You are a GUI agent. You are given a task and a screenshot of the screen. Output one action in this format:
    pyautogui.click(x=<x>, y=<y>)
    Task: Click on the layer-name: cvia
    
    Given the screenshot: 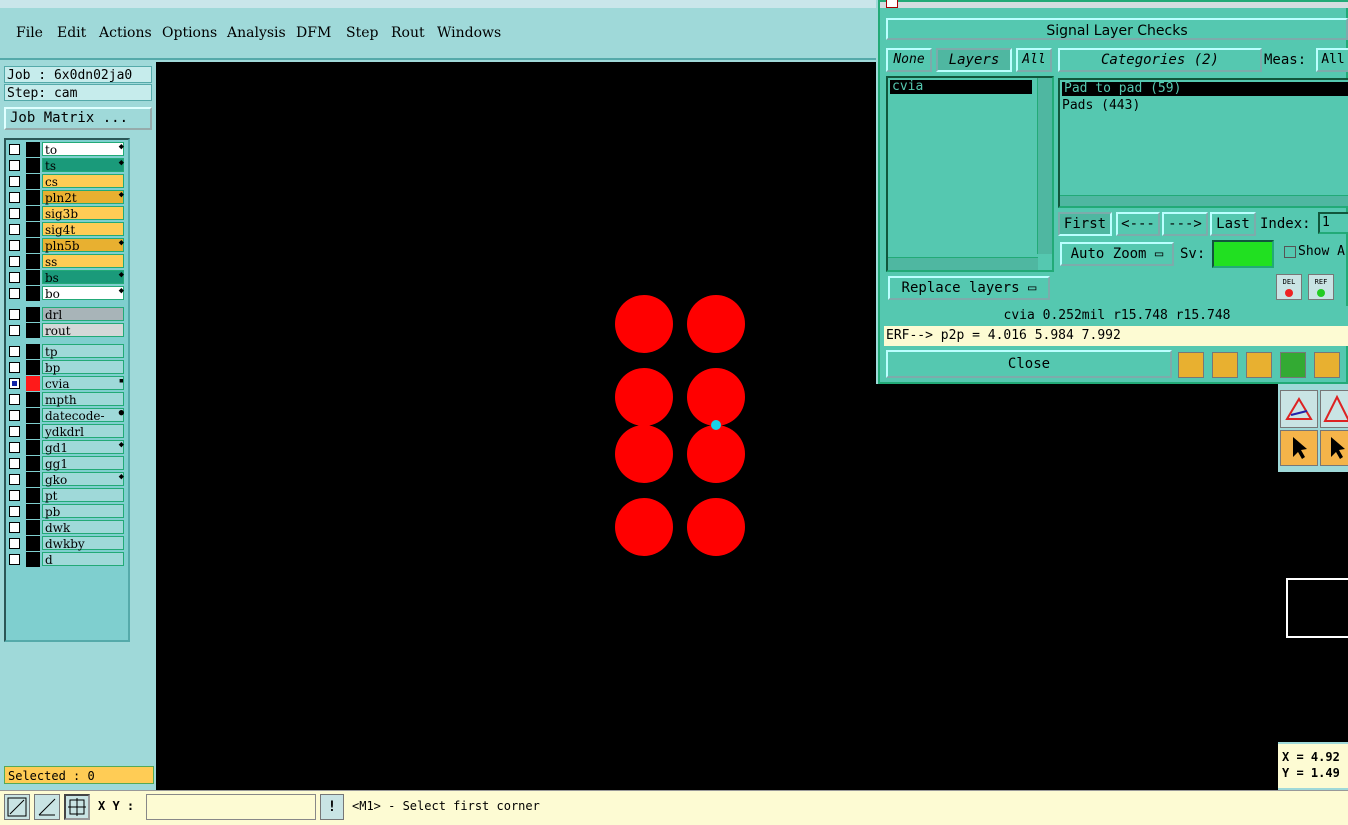 What is the action you would take?
    pyautogui.click(x=83, y=383)
    